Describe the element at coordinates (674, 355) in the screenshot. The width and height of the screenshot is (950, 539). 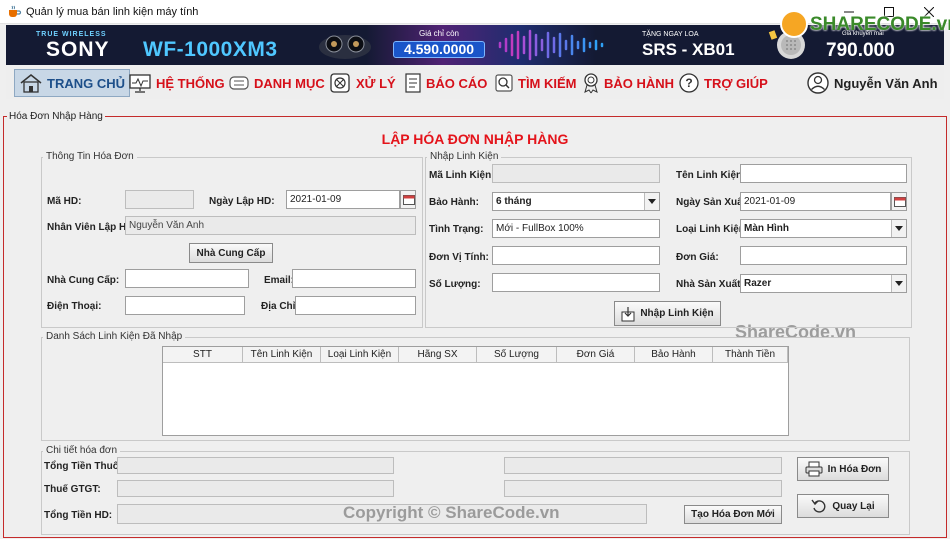
I see `column-header: Bảo Hành` at that location.